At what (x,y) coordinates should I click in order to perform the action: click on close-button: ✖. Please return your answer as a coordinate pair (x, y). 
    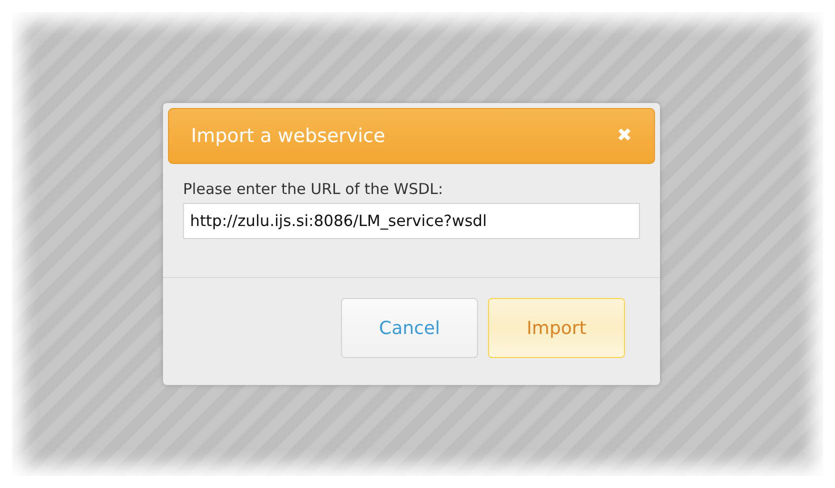
    Looking at the image, I should click on (624, 136).